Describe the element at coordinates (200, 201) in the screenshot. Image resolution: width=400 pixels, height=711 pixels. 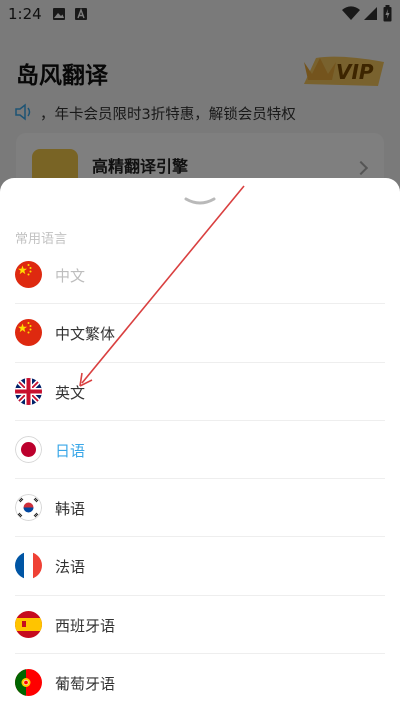
I see `collapse-handle-icon` at that location.